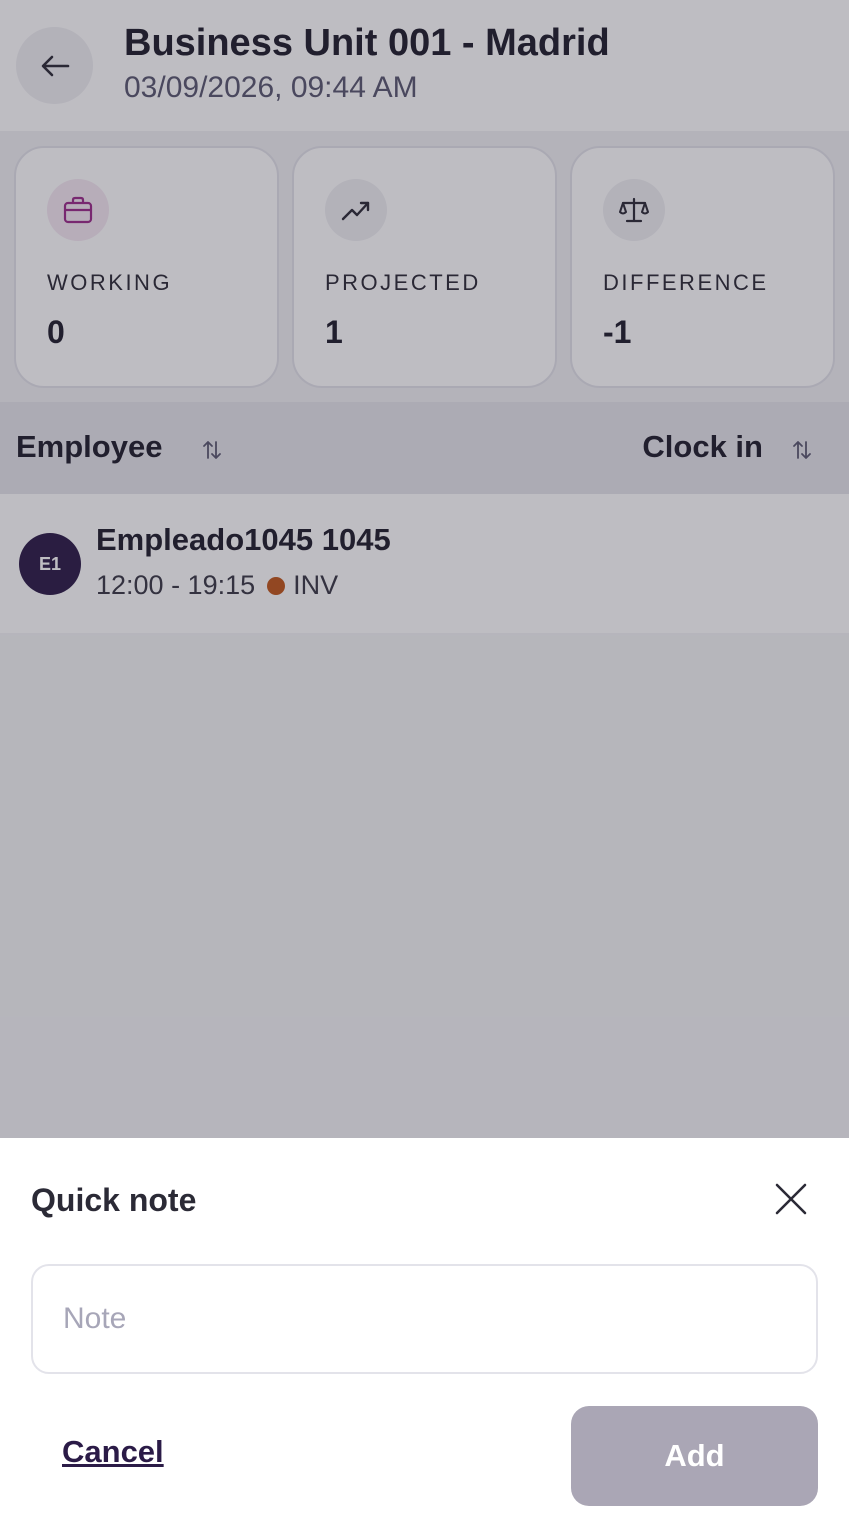  What do you see at coordinates (694, 1456) in the screenshot?
I see `add-button: Add` at bounding box center [694, 1456].